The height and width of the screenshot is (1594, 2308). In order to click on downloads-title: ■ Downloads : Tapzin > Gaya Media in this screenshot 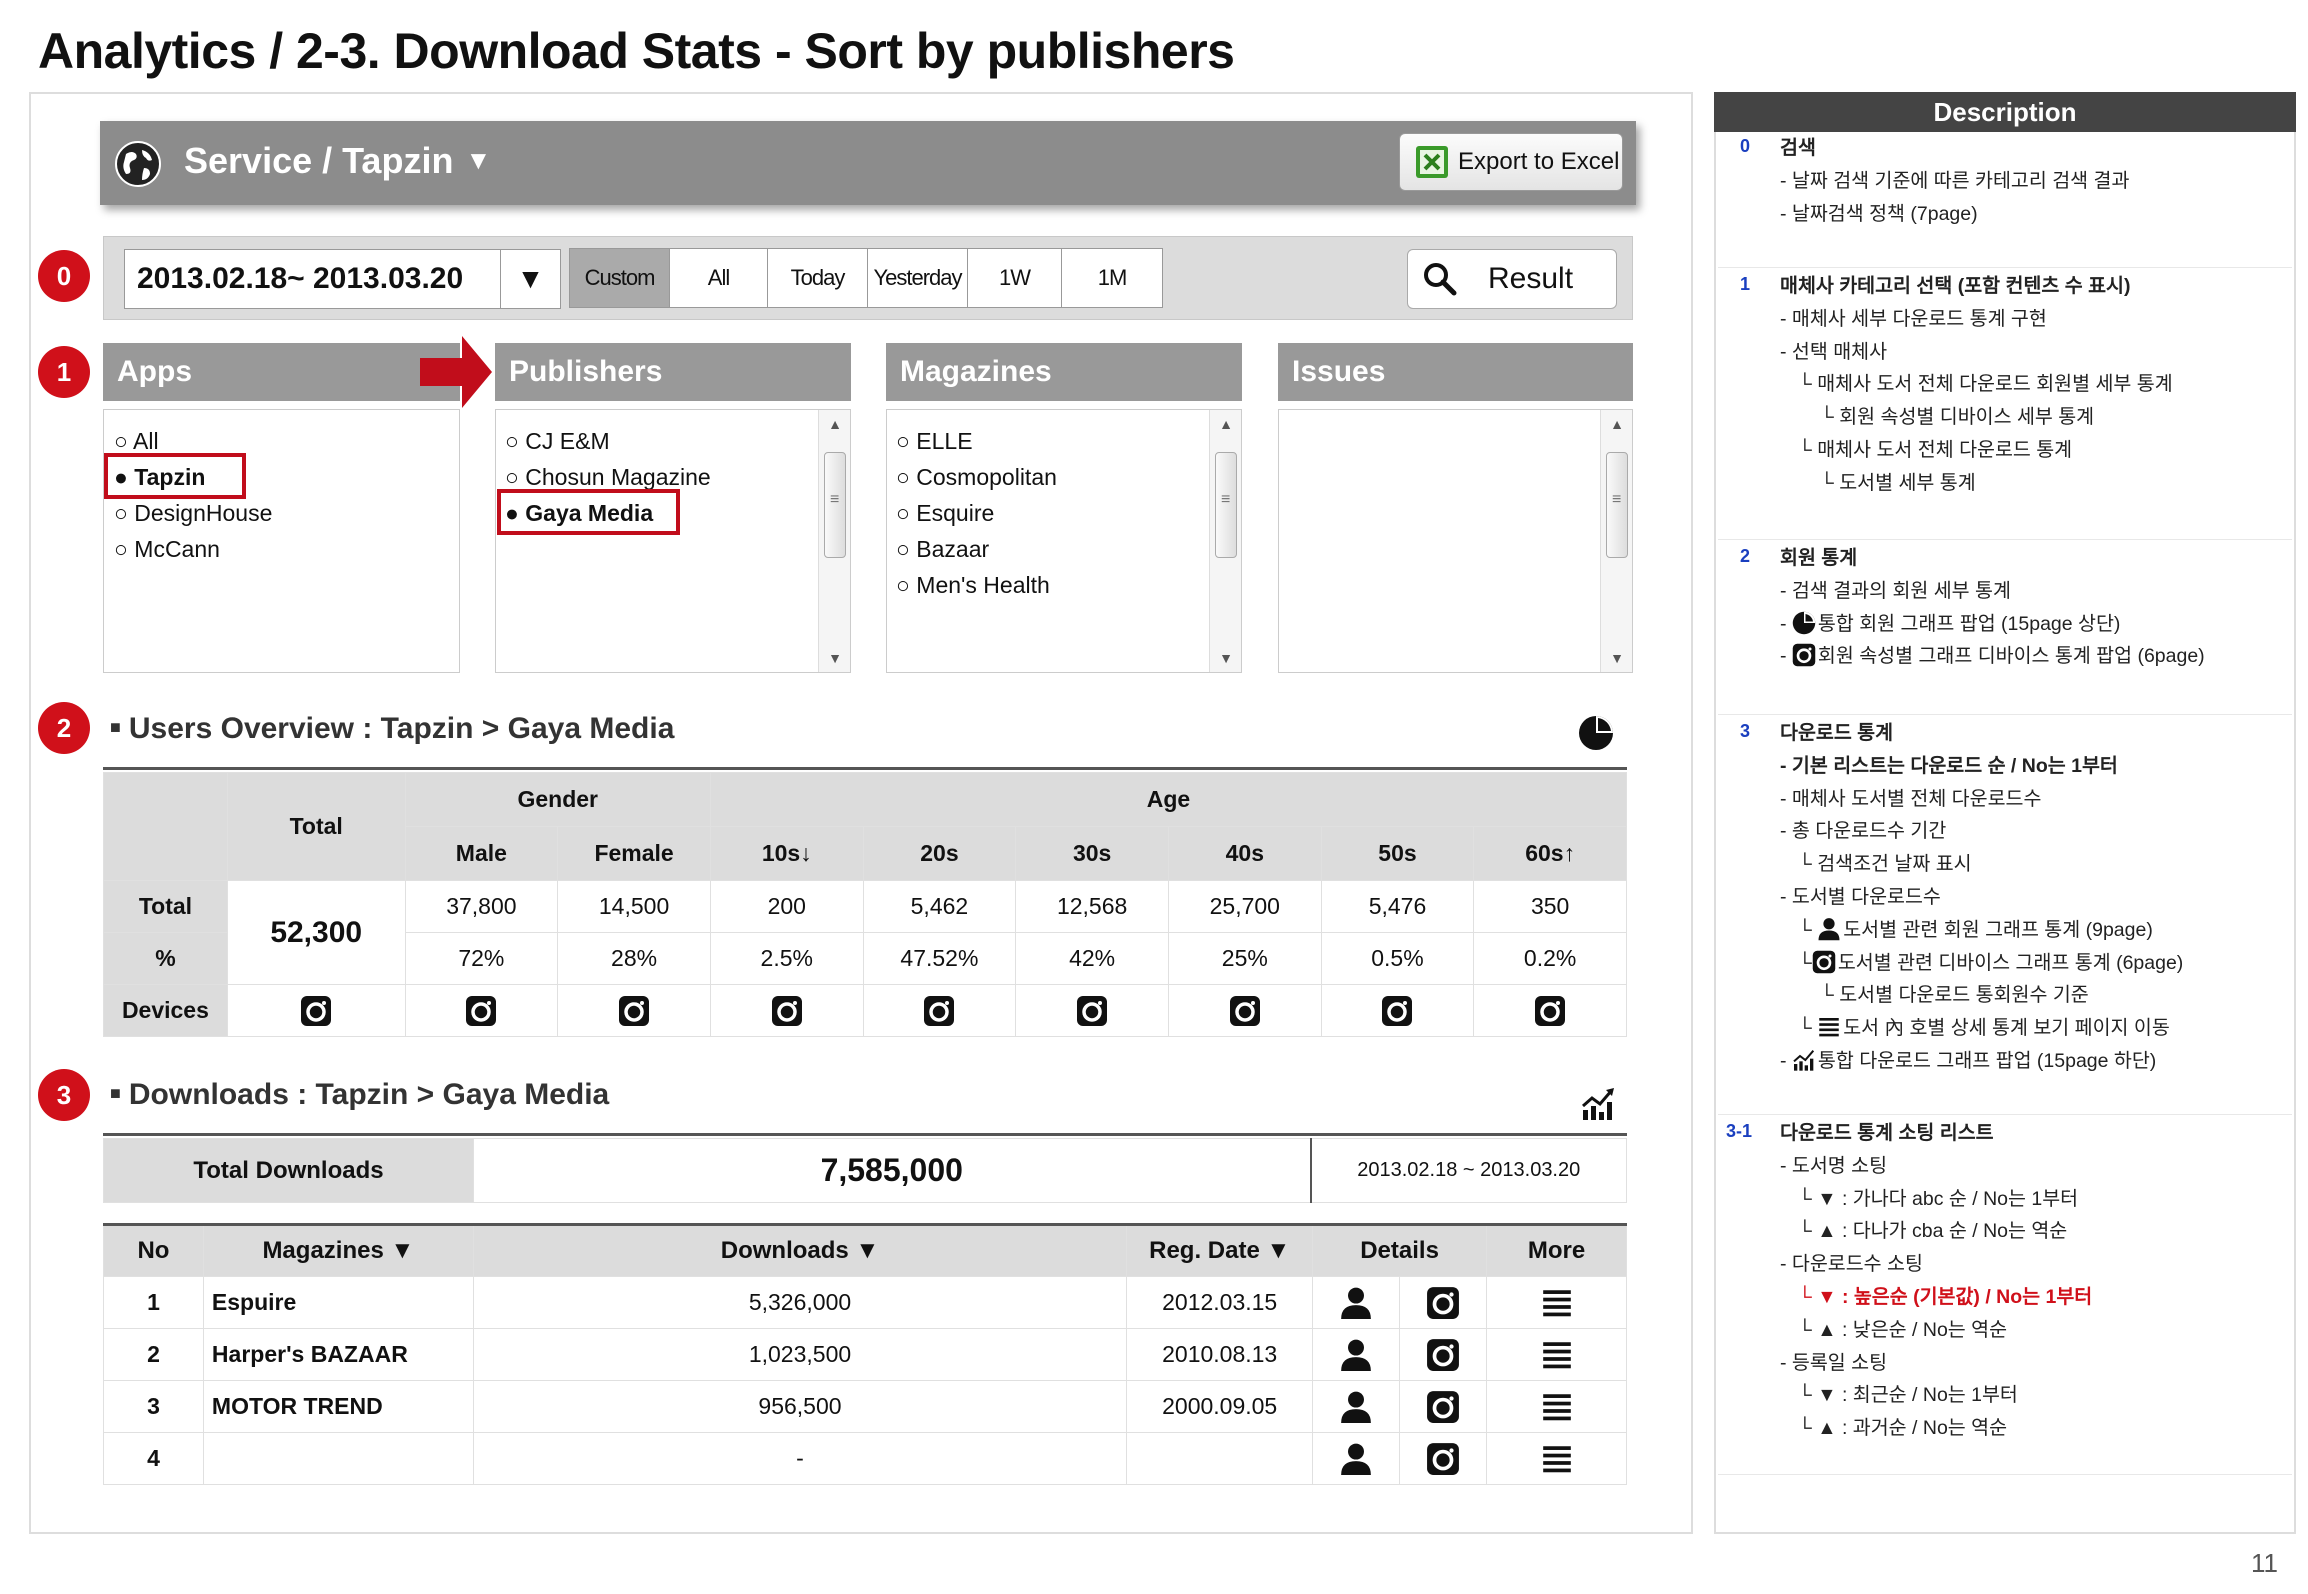, I will do `click(360, 1094)`.